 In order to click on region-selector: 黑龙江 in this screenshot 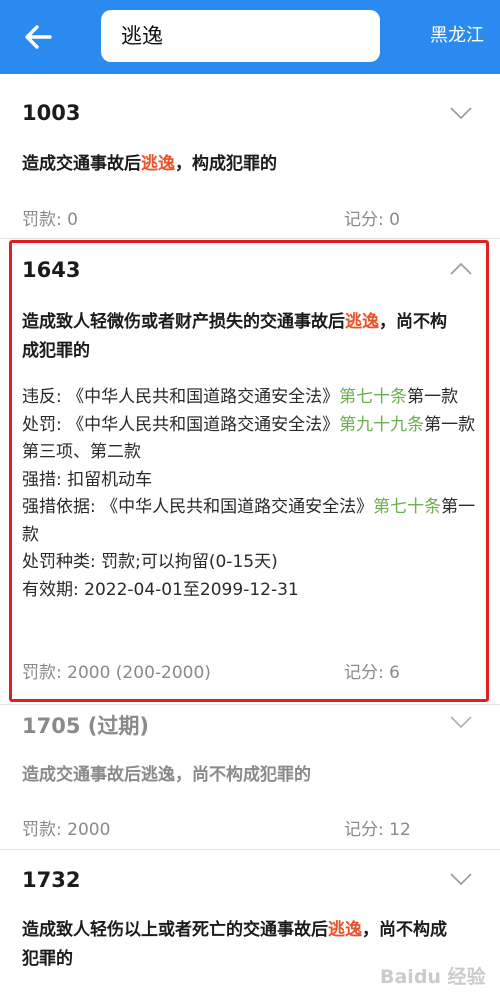, I will do `click(457, 36)`.